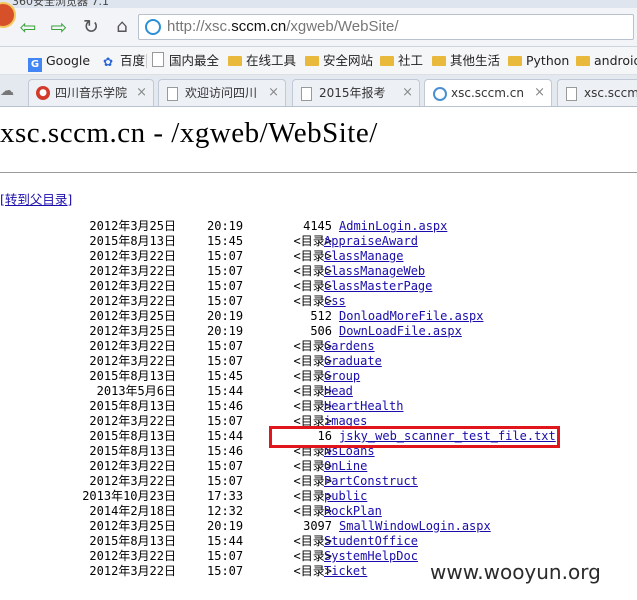 The image size is (637, 600). Describe the element at coordinates (345, 466) in the screenshot. I see `entry-link: OnLine` at that location.